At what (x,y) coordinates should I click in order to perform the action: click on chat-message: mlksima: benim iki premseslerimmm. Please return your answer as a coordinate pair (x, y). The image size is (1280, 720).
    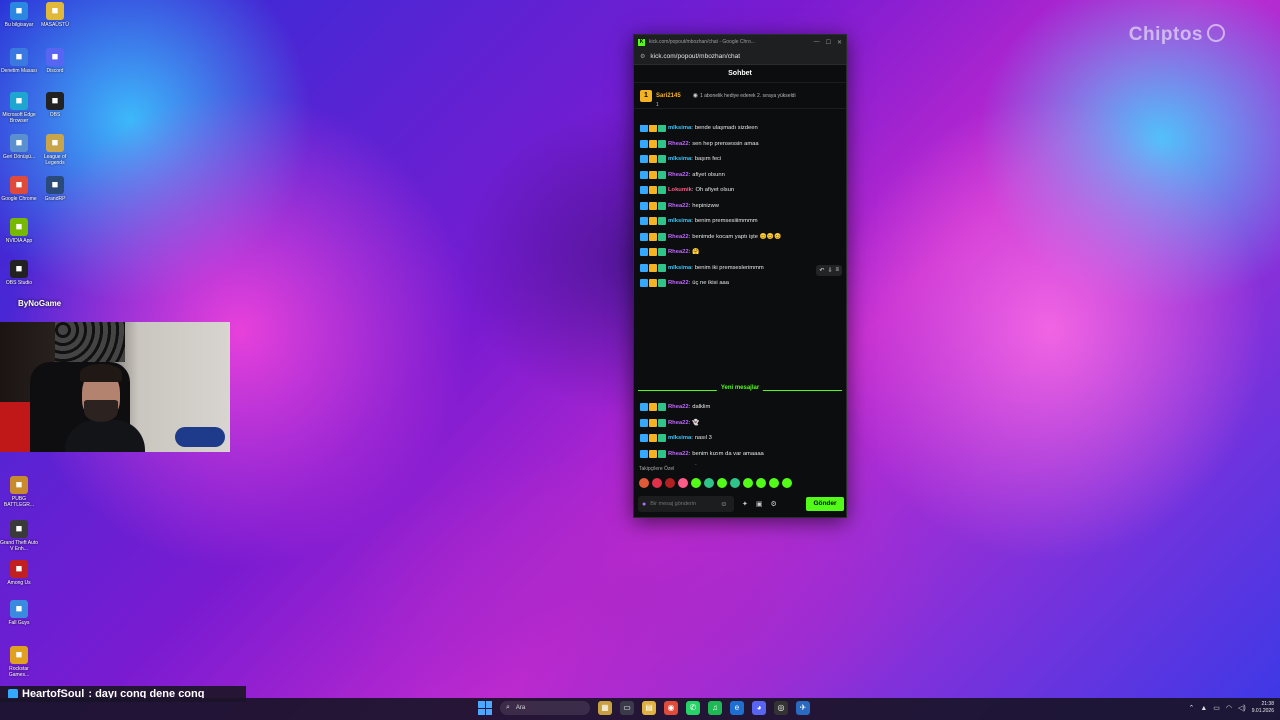
    Looking at the image, I should click on (702, 268).